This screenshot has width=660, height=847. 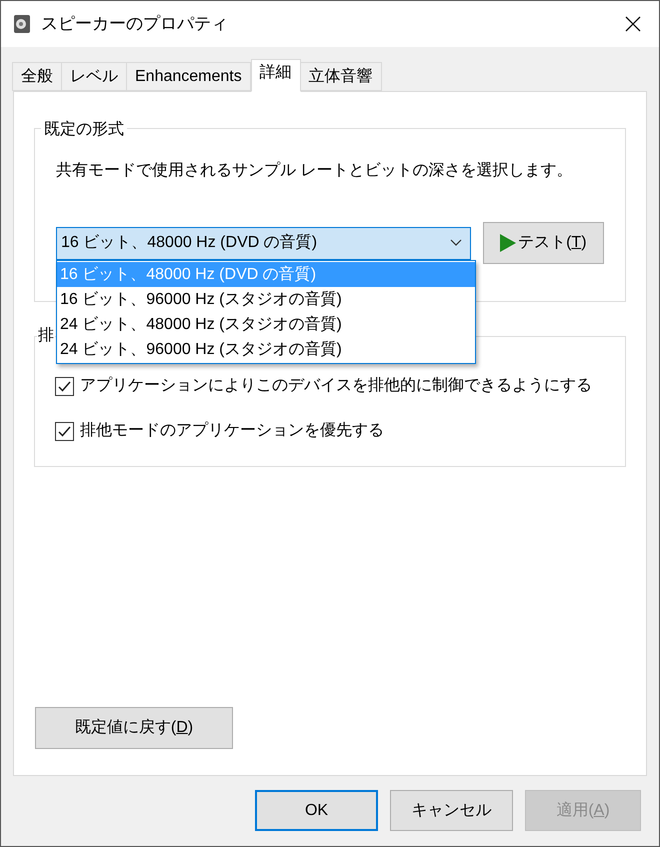 I want to click on tab: 立体音響, so click(x=341, y=76).